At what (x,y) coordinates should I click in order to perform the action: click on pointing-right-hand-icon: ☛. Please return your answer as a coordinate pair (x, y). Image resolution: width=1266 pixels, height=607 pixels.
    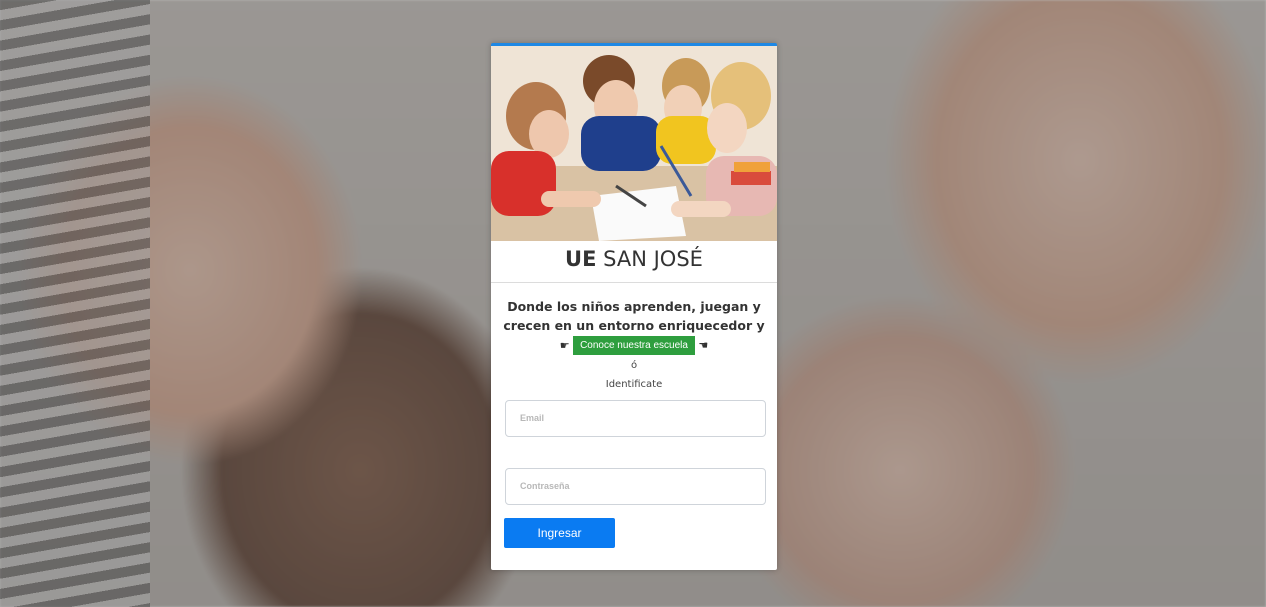
    Looking at the image, I should click on (564, 345).